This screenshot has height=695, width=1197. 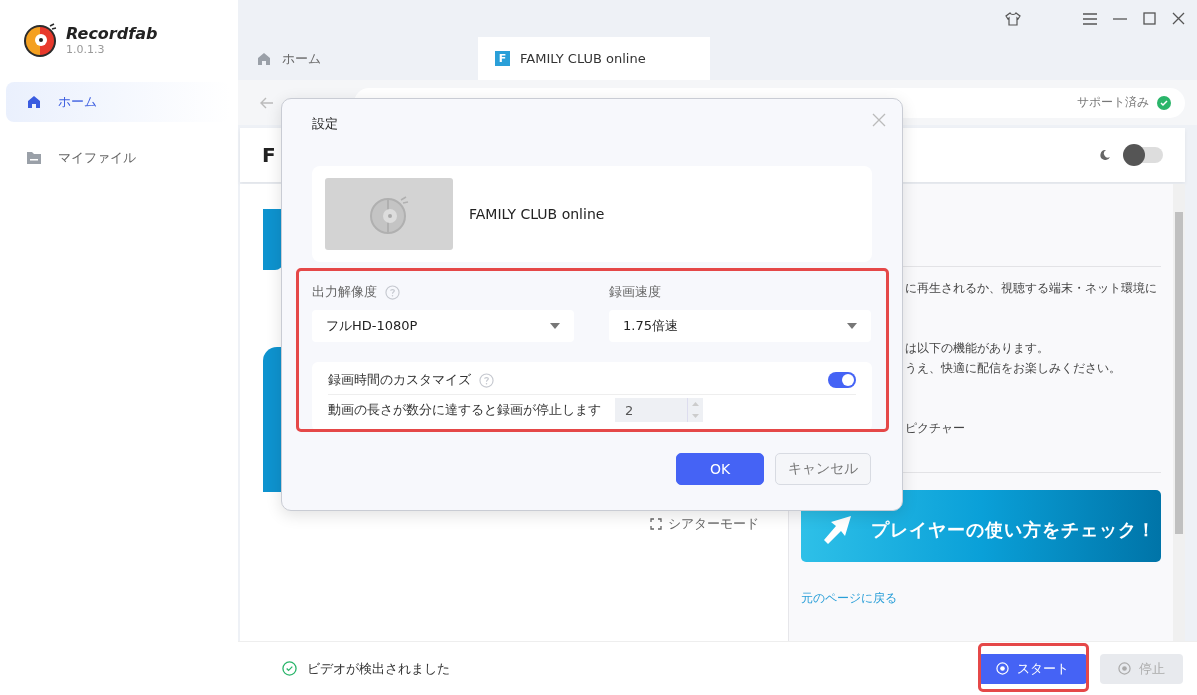 What do you see at coordinates (1178, 18) in the screenshot?
I see `close-icon` at bounding box center [1178, 18].